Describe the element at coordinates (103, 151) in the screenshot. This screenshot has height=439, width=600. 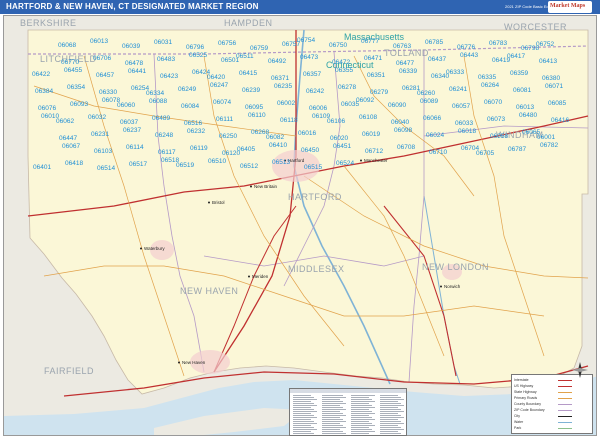
I see `zip-code-label: 06103` at that location.